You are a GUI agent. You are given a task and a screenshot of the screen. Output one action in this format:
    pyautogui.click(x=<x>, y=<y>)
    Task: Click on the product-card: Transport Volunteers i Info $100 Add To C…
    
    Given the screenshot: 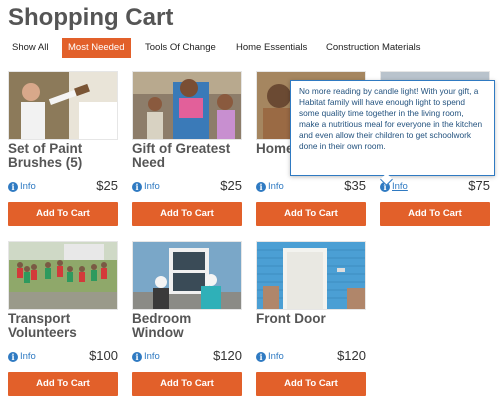 What is the action you would take?
    pyautogui.click(x=63, y=319)
    